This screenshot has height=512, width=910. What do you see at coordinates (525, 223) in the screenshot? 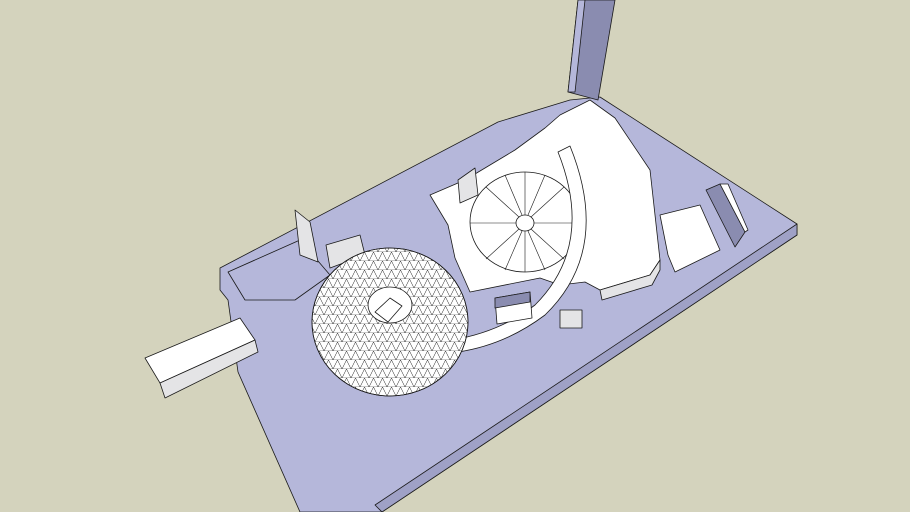
I see `rotunda-center` at bounding box center [525, 223].